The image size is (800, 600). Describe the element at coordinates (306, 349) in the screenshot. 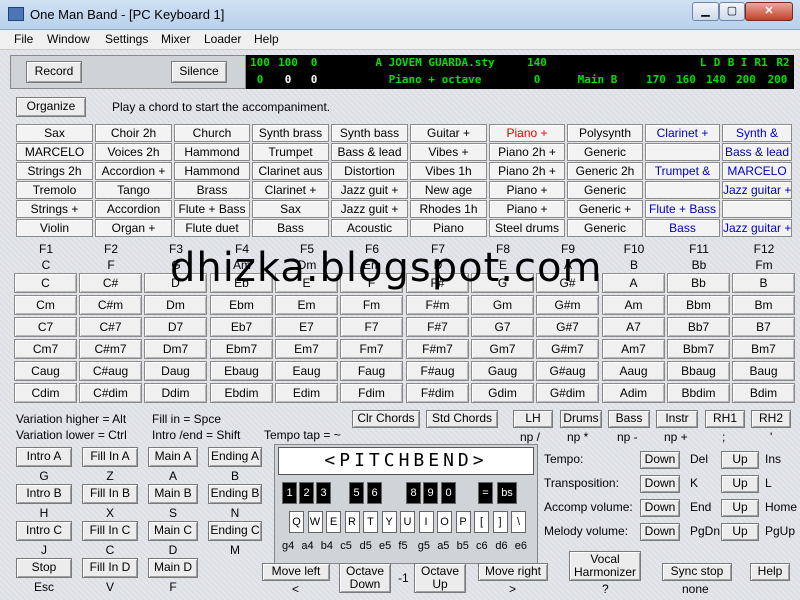

I see `chord-button: Em7` at that location.